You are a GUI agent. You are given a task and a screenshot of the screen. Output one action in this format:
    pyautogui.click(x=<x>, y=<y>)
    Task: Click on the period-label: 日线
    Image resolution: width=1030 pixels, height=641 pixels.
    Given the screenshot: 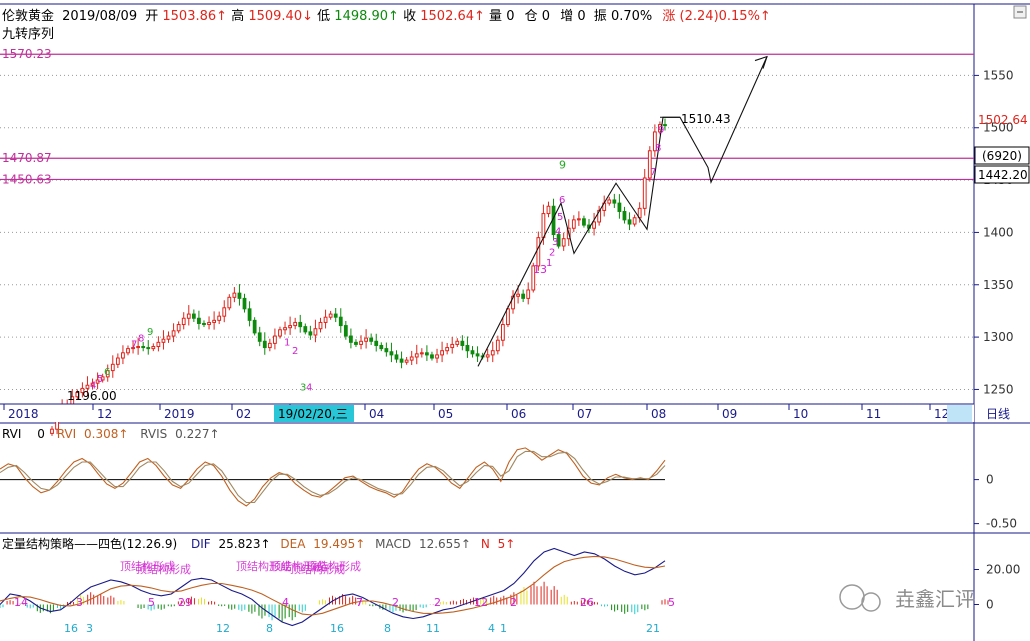 What is the action you would take?
    pyautogui.click(x=998, y=414)
    